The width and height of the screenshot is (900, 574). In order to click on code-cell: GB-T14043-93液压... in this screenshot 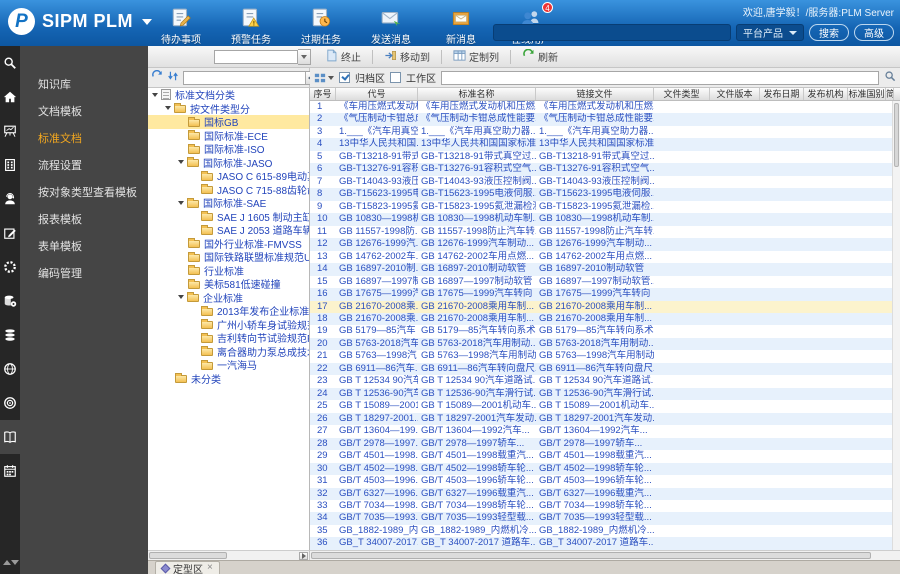, I will do `click(377, 182)`.